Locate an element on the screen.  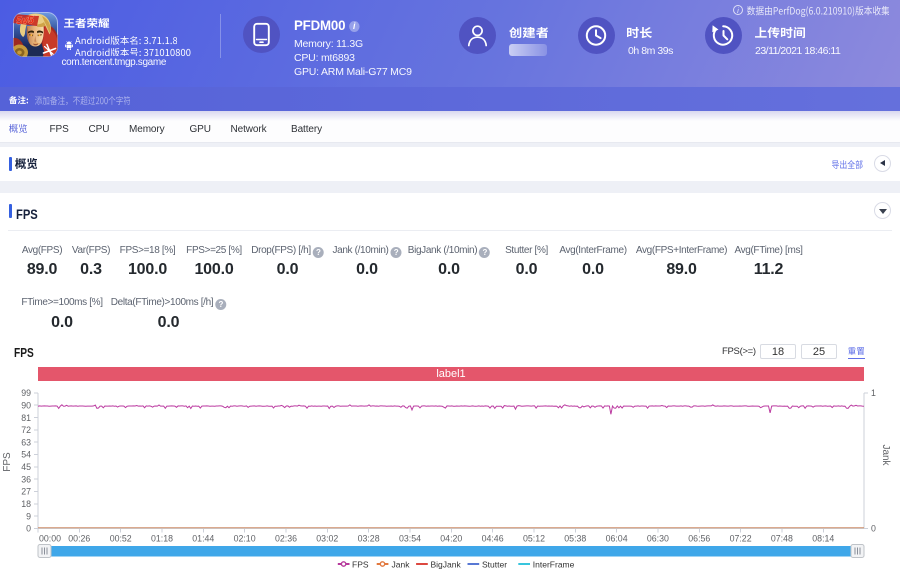
svg-text: 04:20 is located at coordinates (451, 539).